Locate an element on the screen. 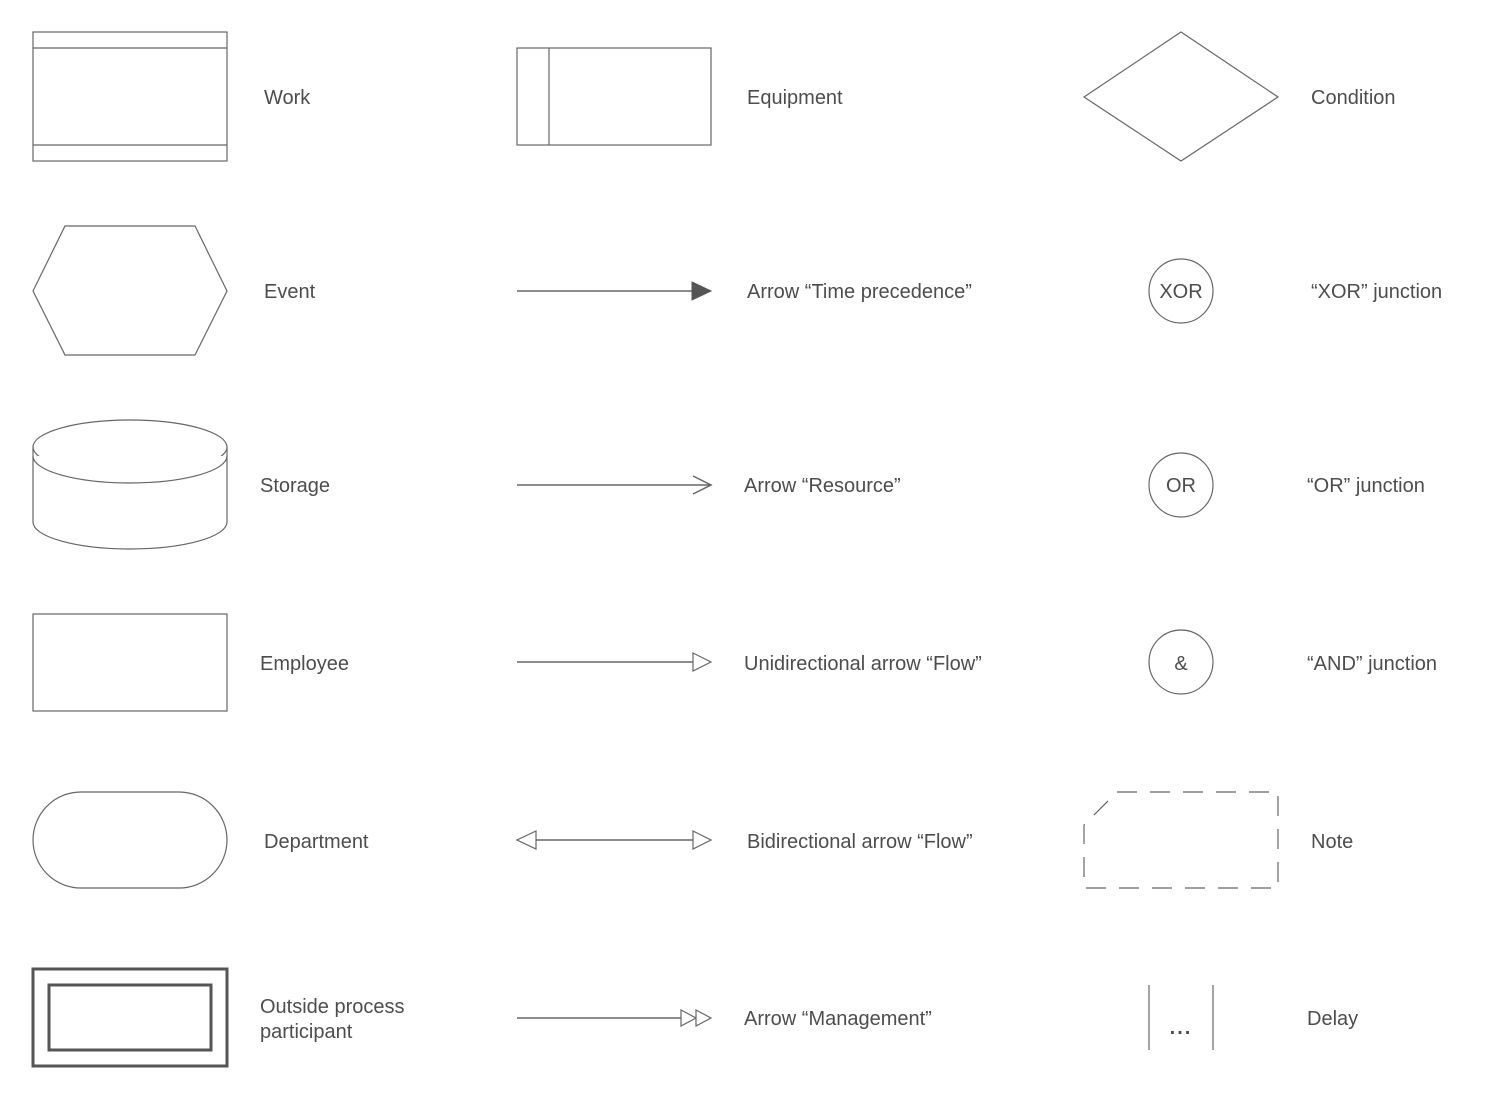  delay-label: Delay is located at coordinates (1332, 1019).